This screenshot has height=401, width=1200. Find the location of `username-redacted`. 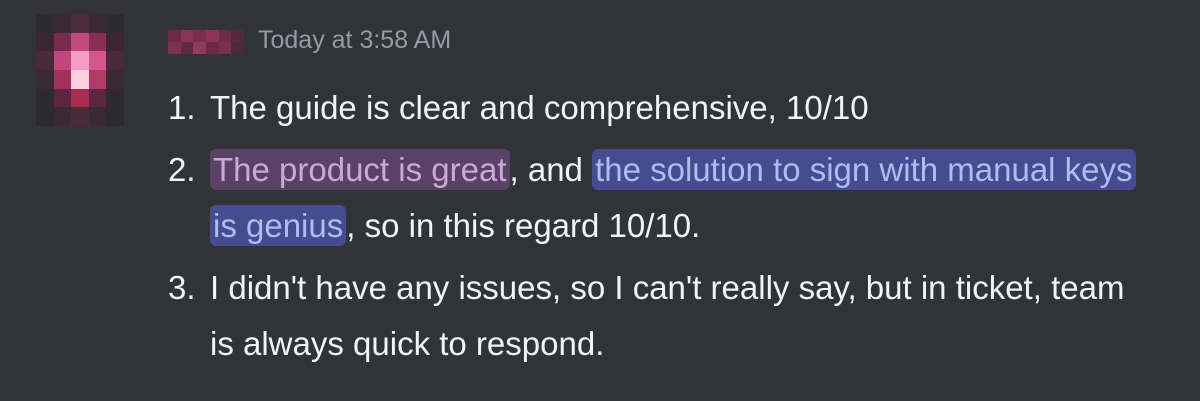

username-redacted is located at coordinates (206, 42).